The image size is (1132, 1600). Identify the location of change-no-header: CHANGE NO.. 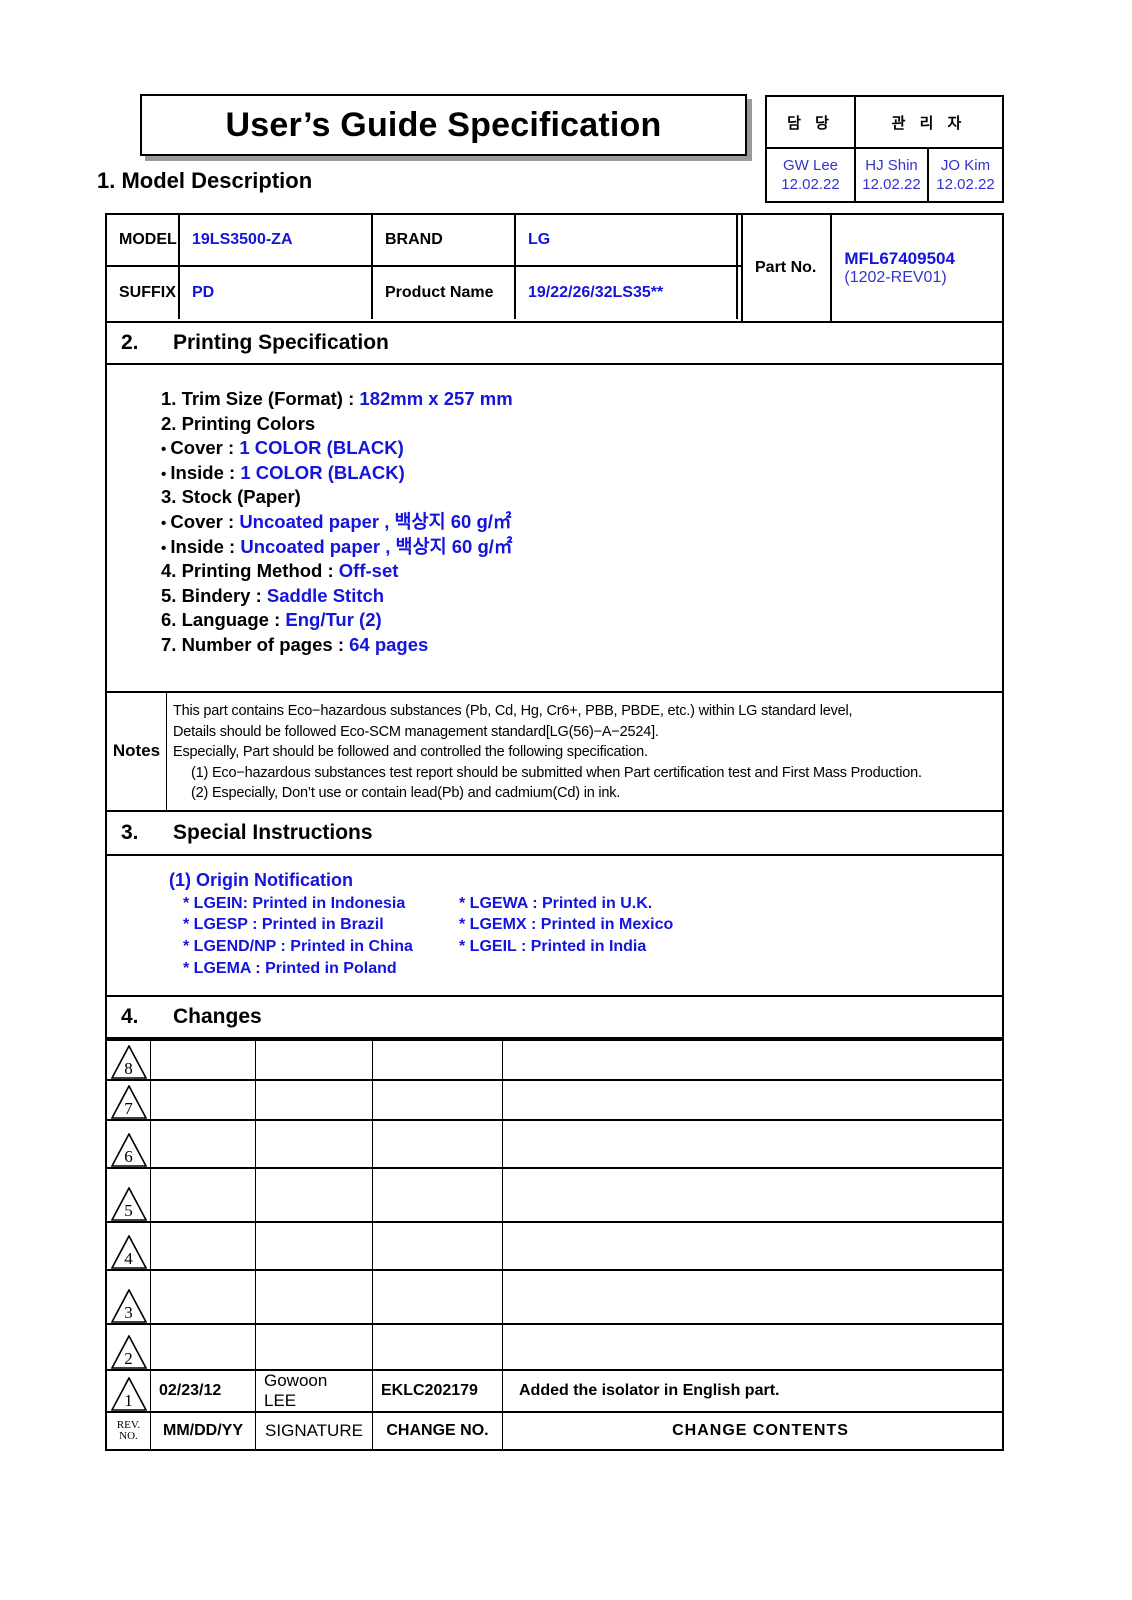
(438, 1431).